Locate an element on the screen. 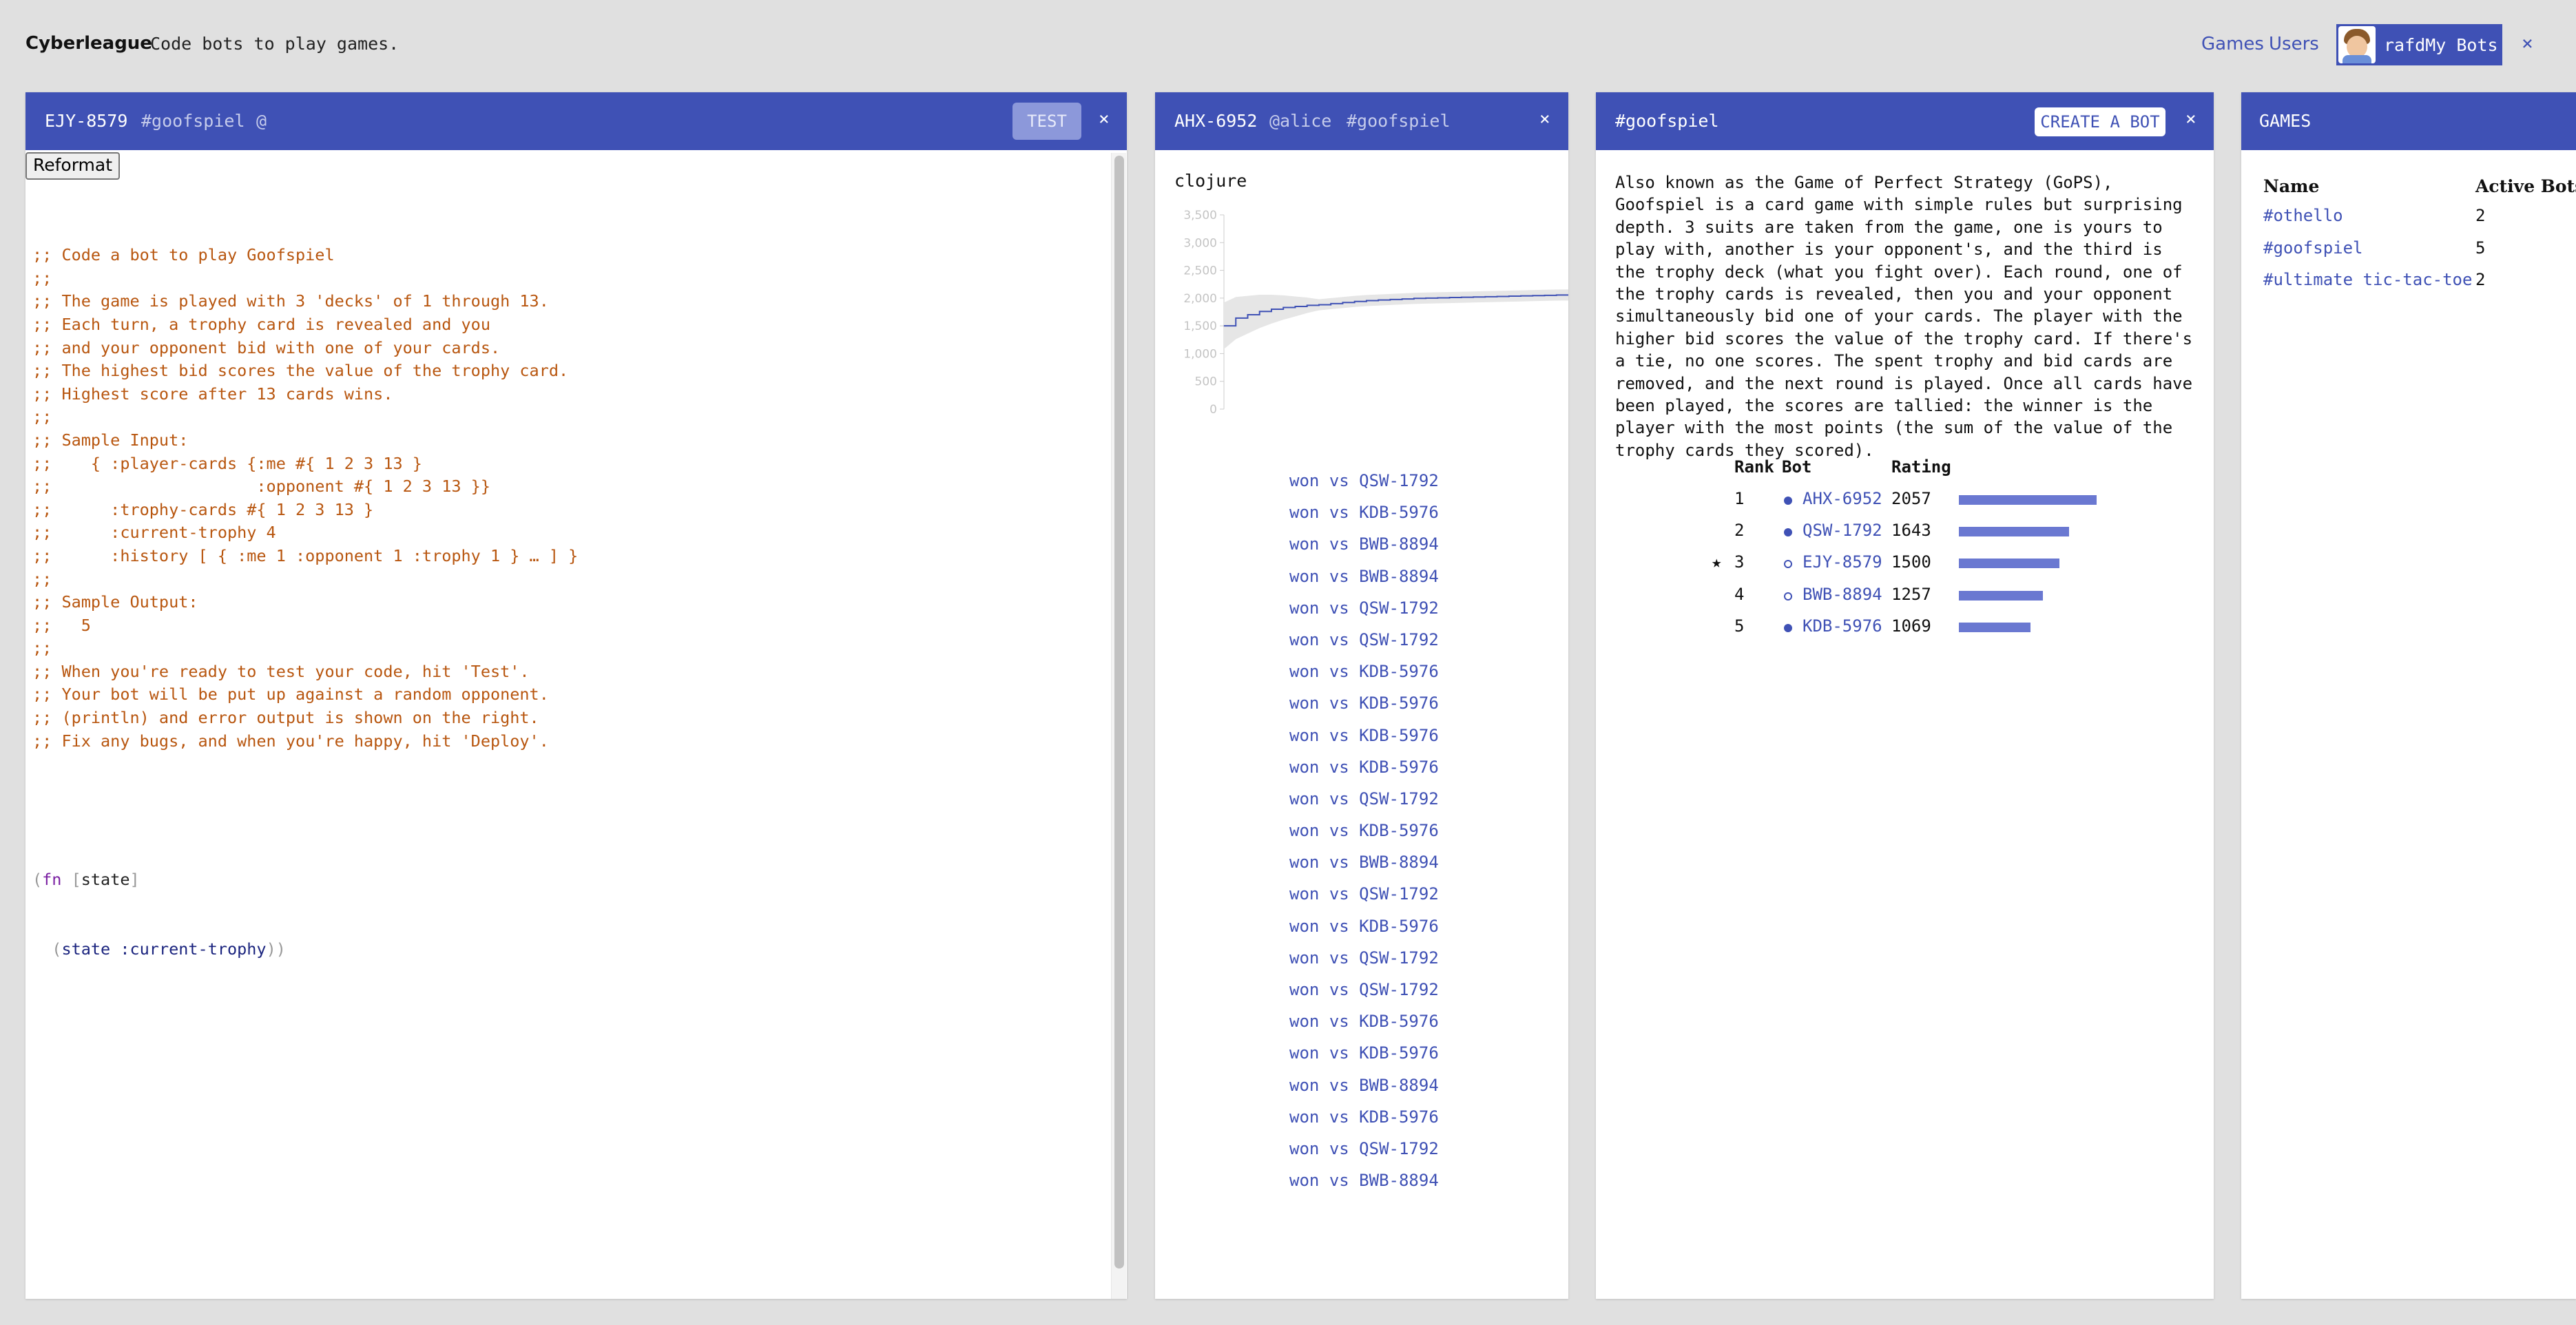  ranking-bot-link: BWB-8894 is located at coordinates (1842, 594).